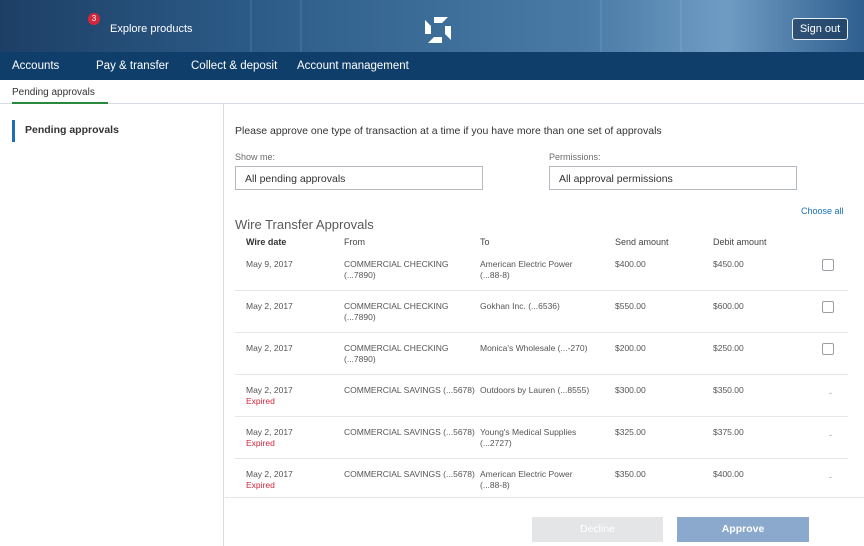 This screenshot has width=864, height=546. Describe the element at coordinates (438, 30) in the screenshot. I see `octagon-logo-icon` at that location.